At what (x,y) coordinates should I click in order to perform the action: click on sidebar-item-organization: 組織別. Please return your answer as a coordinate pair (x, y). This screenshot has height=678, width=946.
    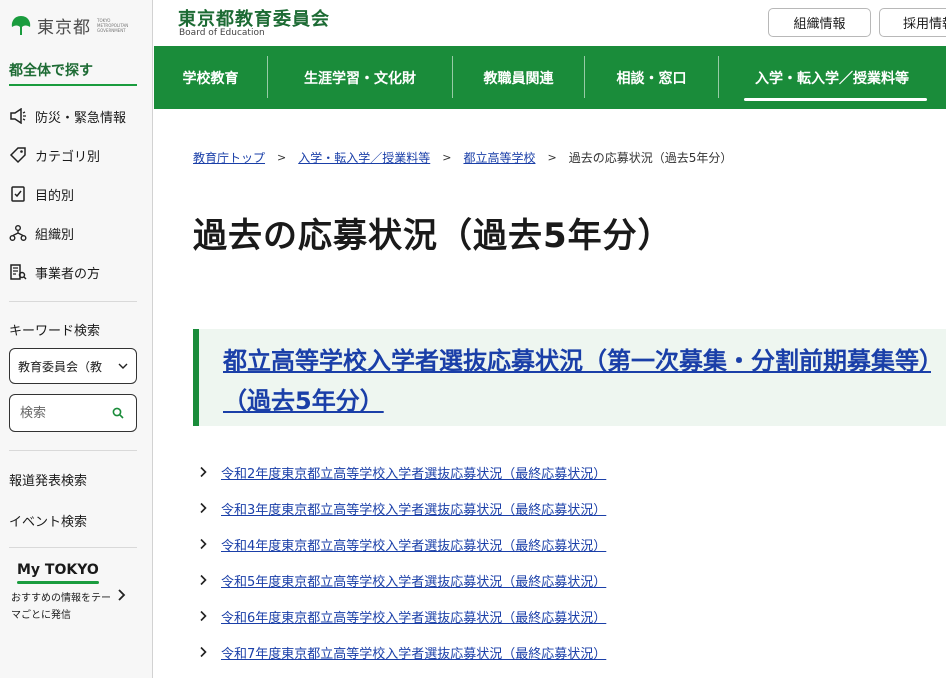
    Looking at the image, I should click on (74, 233).